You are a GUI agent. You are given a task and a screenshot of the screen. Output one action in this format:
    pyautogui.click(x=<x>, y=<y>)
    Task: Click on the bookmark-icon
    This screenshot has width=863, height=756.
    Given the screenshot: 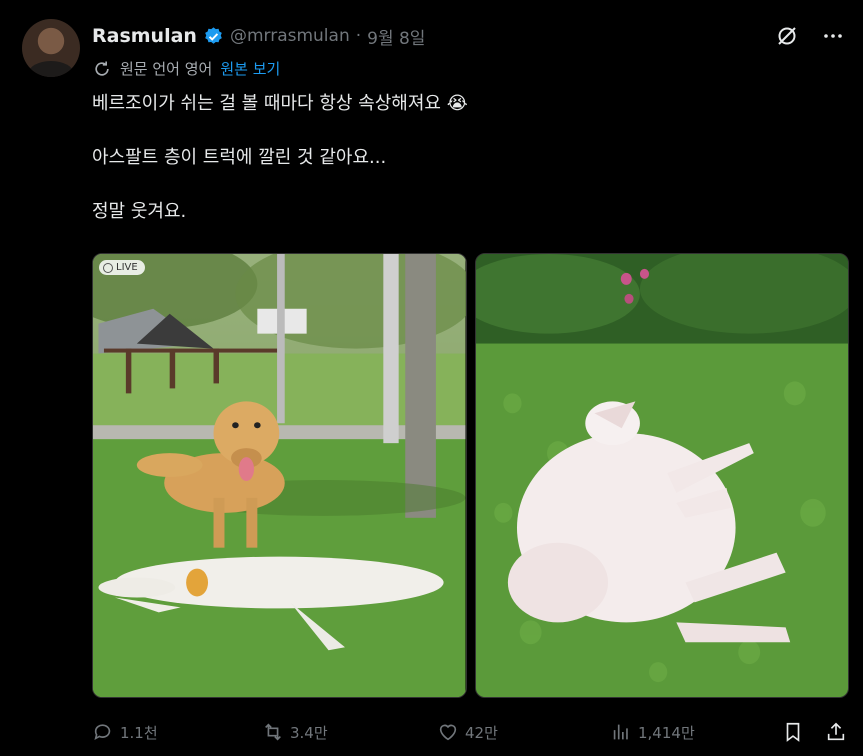 What is the action you would take?
    pyautogui.click(x=793, y=732)
    